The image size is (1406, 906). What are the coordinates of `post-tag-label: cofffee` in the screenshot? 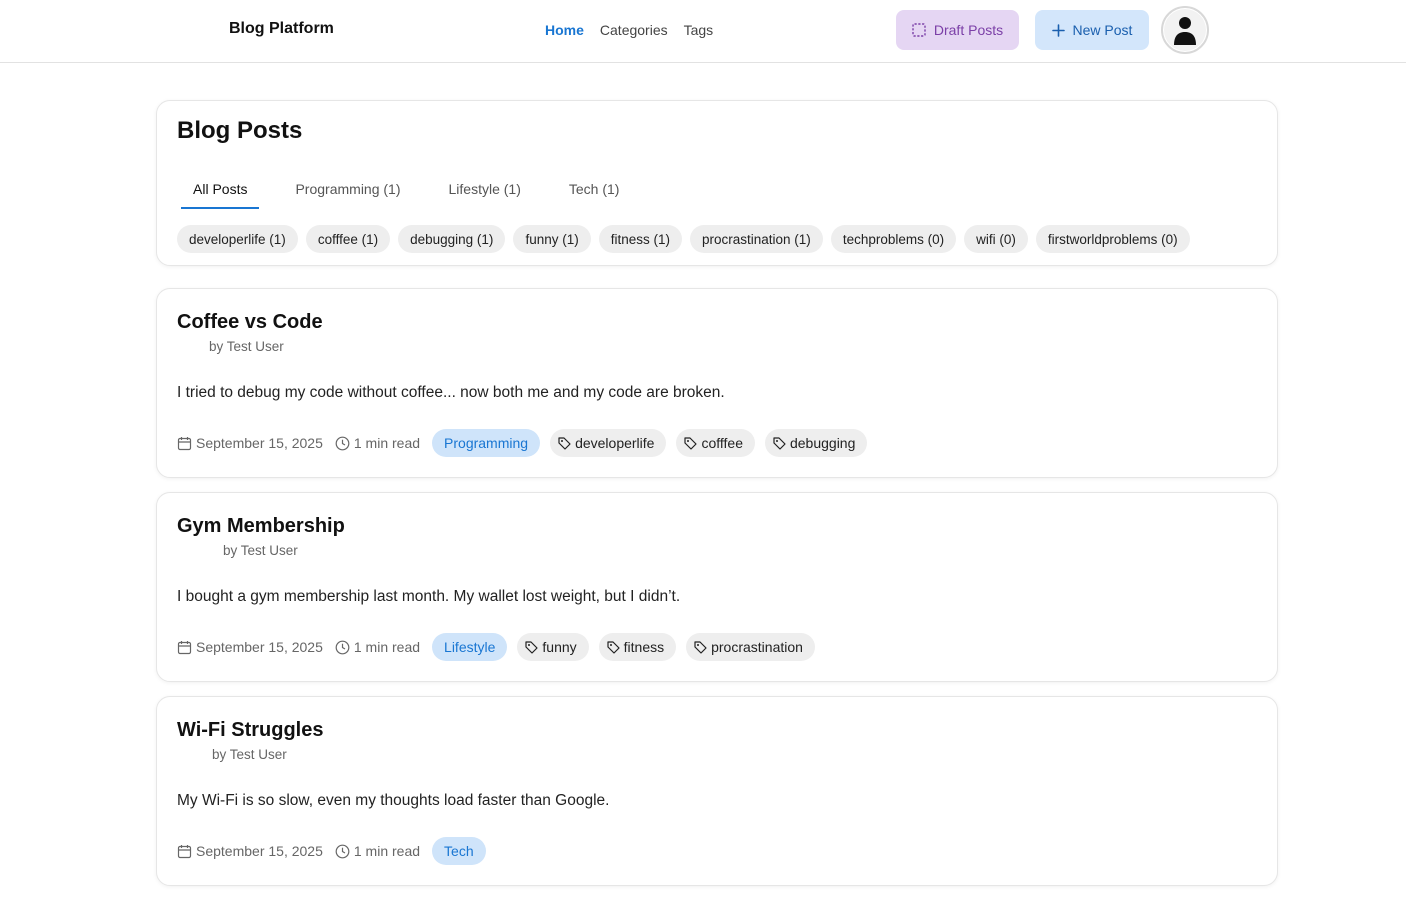 It's located at (722, 443).